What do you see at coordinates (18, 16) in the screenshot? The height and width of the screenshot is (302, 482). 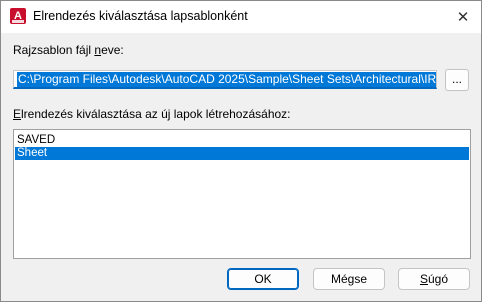 I see `autocad-app-icon: A` at bounding box center [18, 16].